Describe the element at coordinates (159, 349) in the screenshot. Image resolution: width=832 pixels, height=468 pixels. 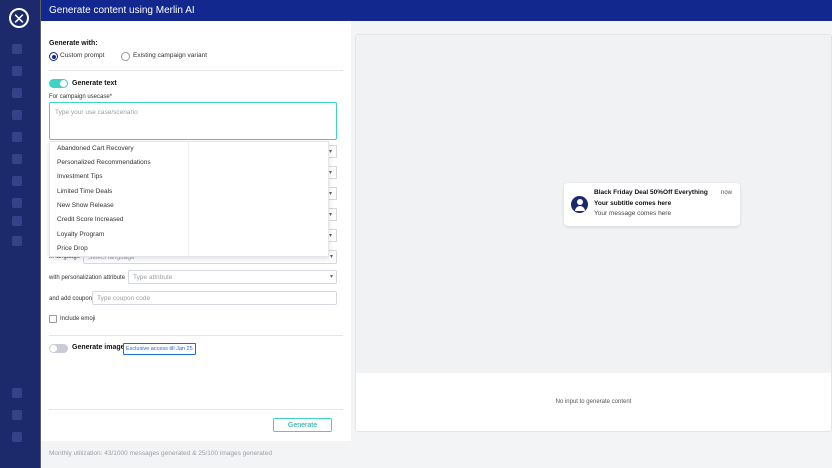
I see `exclusive-access-badge: Exclusive access till Jan 25` at that location.